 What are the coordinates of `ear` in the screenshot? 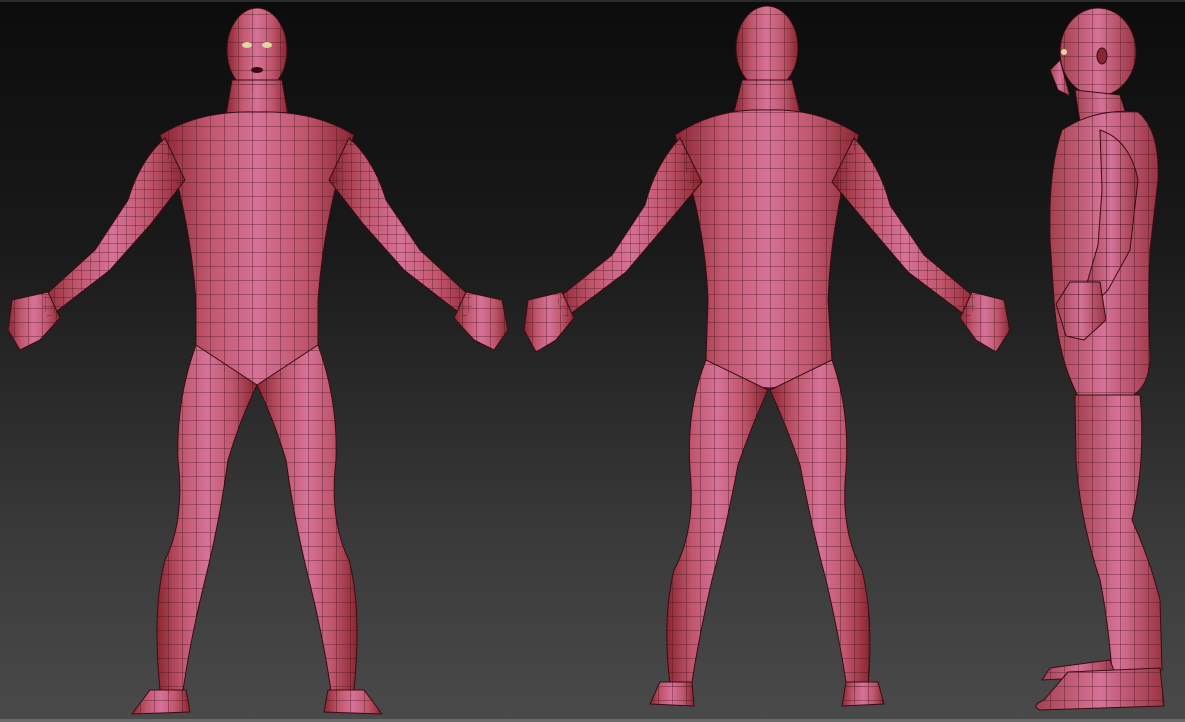 It's located at (1102, 56).